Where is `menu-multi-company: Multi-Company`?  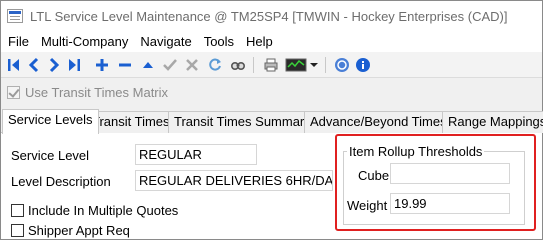 menu-multi-company: Multi-Company is located at coordinates (84, 42).